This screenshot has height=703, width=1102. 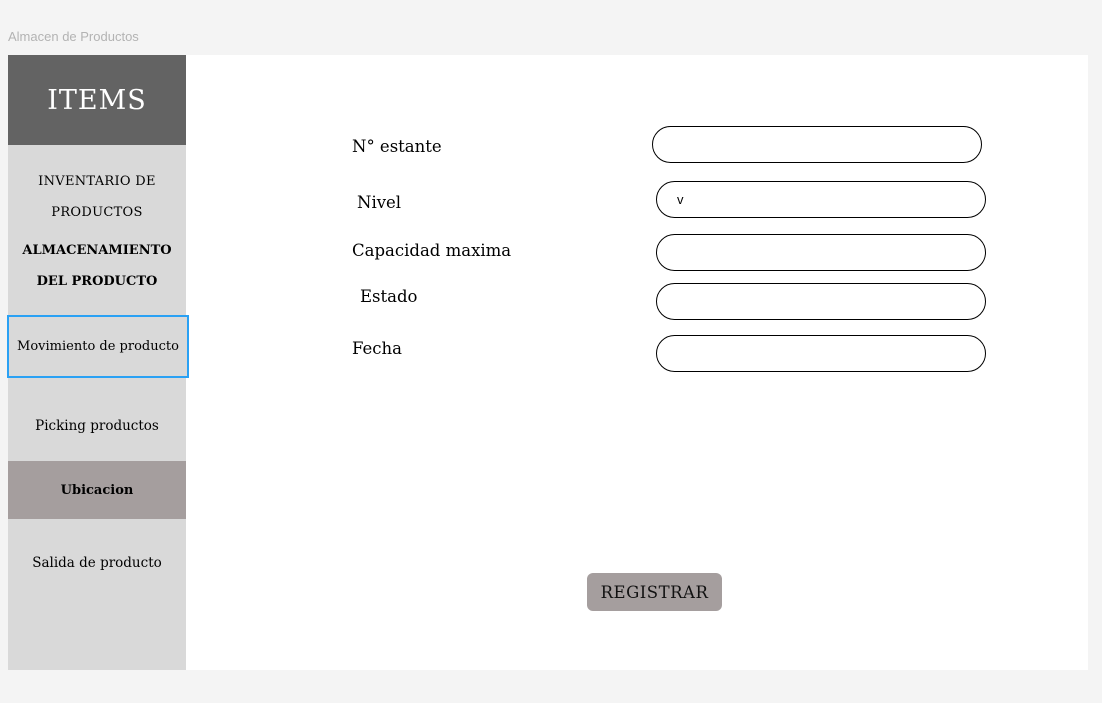 I want to click on sidebar-item-movimiento: Movimiento de producto, so click(x=98, y=346).